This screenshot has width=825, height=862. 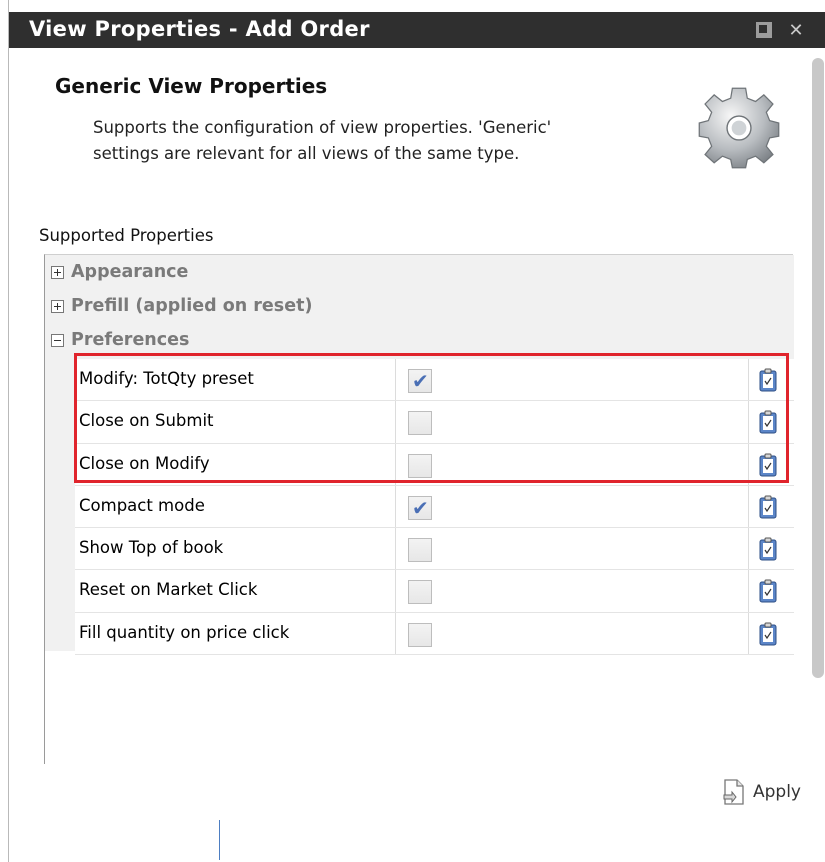 What do you see at coordinates (434, 464) in the screenshot?
I see `table-row: Close on Modify` at bounding box center [434, 464].